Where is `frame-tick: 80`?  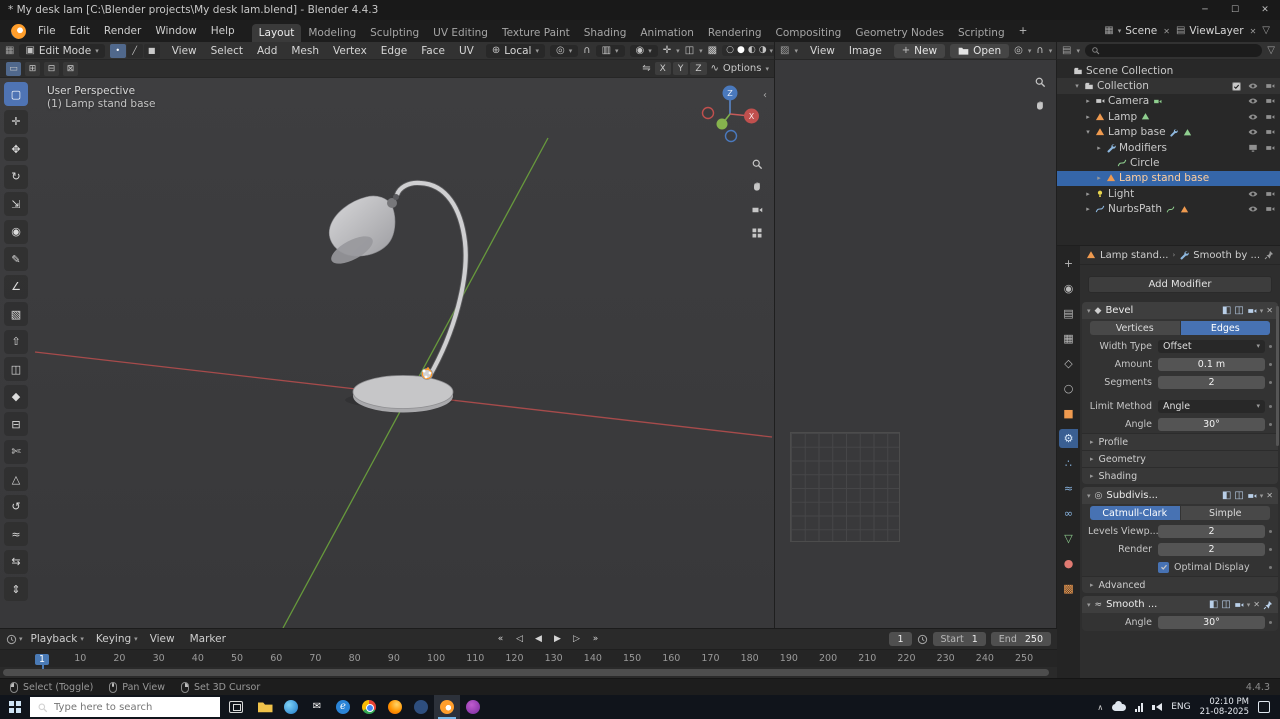 frame-tick: 80 is located at coordinates (355, 658).